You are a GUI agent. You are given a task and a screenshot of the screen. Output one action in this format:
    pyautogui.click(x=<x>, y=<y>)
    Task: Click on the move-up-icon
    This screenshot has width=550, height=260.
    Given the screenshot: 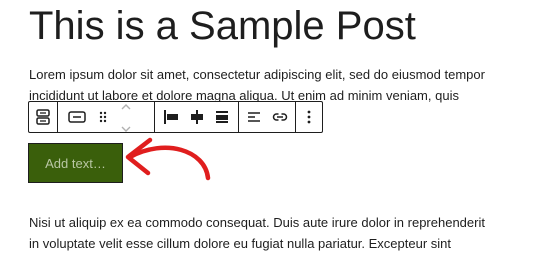 What is the action you would take?
    pyautogui.click(x=126, y=106)
    